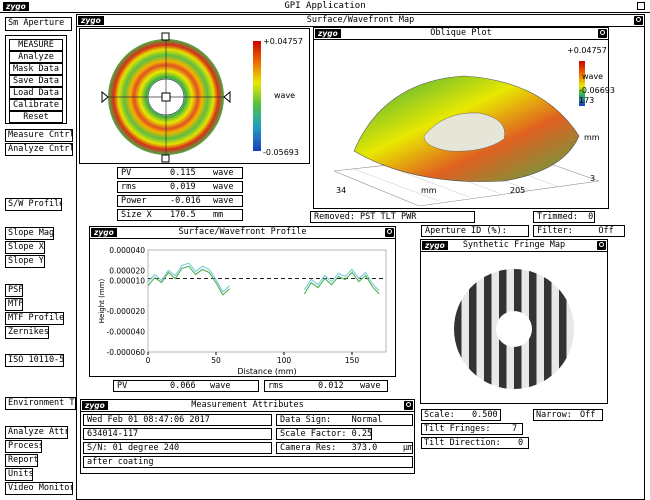 The height and width of the screenshot is (500, 650). What do you see at coordinates (39, 135) in the screenshot?
I see `measure-cntrl-button: Measure Cntrl` at bounding box center [39, 135].